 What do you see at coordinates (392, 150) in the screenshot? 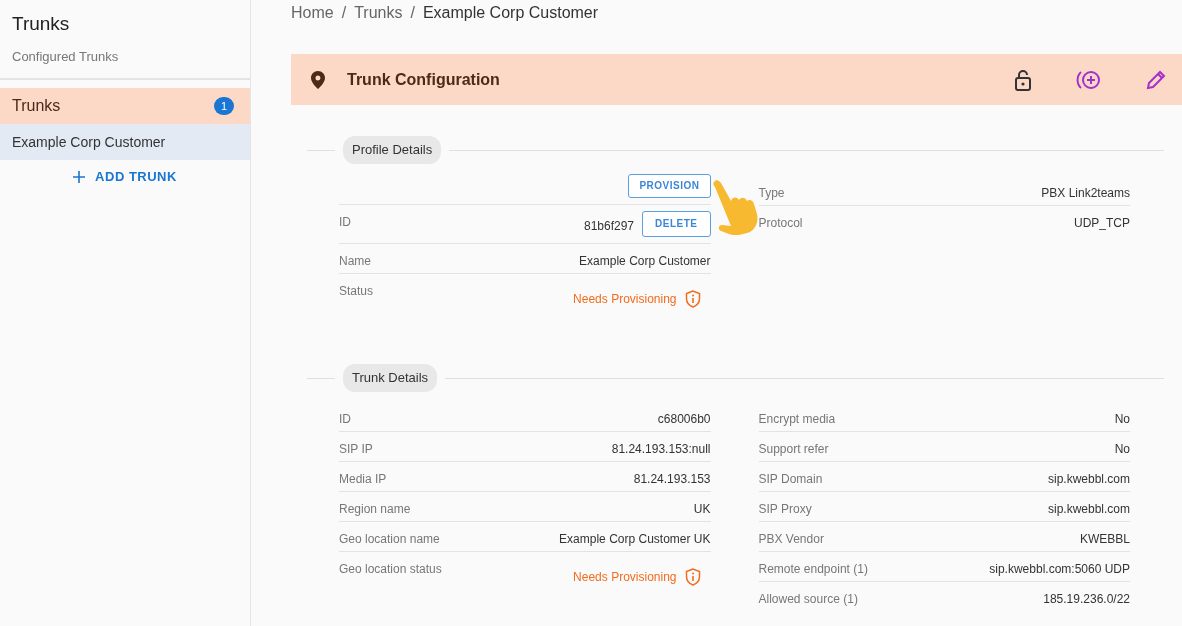
I see `section-title: Profile Details` at bounding box center [392, 150].